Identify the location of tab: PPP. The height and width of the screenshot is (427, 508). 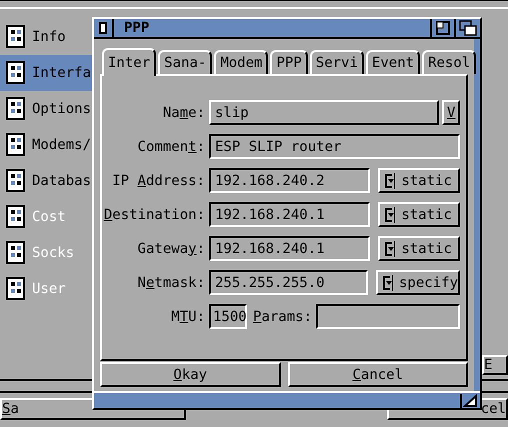
(289, 62).